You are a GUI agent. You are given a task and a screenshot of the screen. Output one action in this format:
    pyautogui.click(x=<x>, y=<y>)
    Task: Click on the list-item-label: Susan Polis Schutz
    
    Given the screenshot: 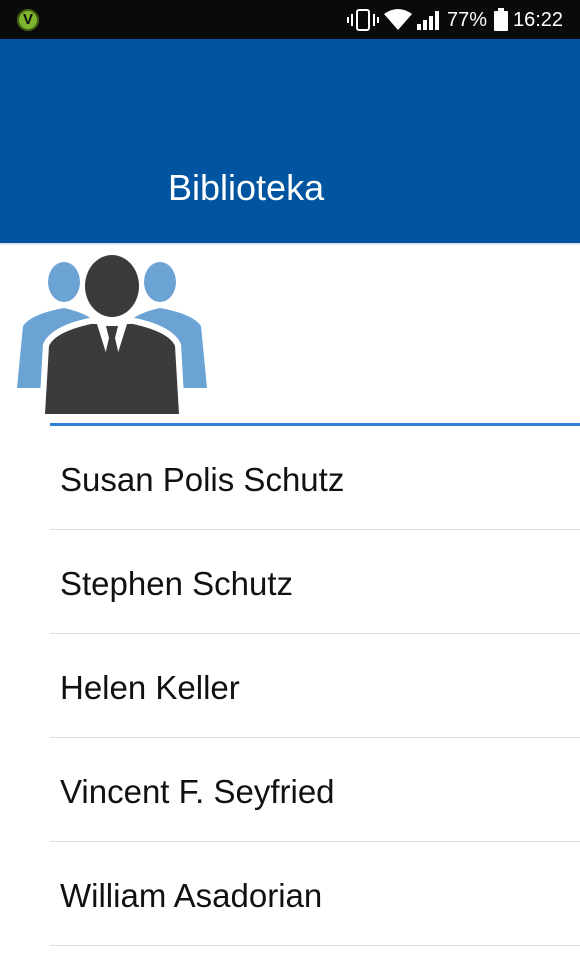 What is the action you would take?
    pyautogui.click(x=202, y=479)
    